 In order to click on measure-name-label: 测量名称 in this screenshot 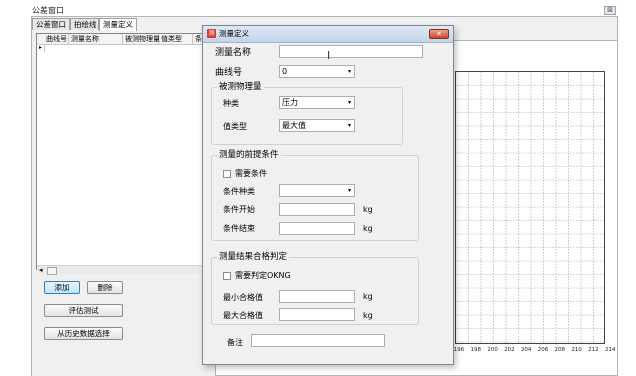, I will do `click(233, 53)`.